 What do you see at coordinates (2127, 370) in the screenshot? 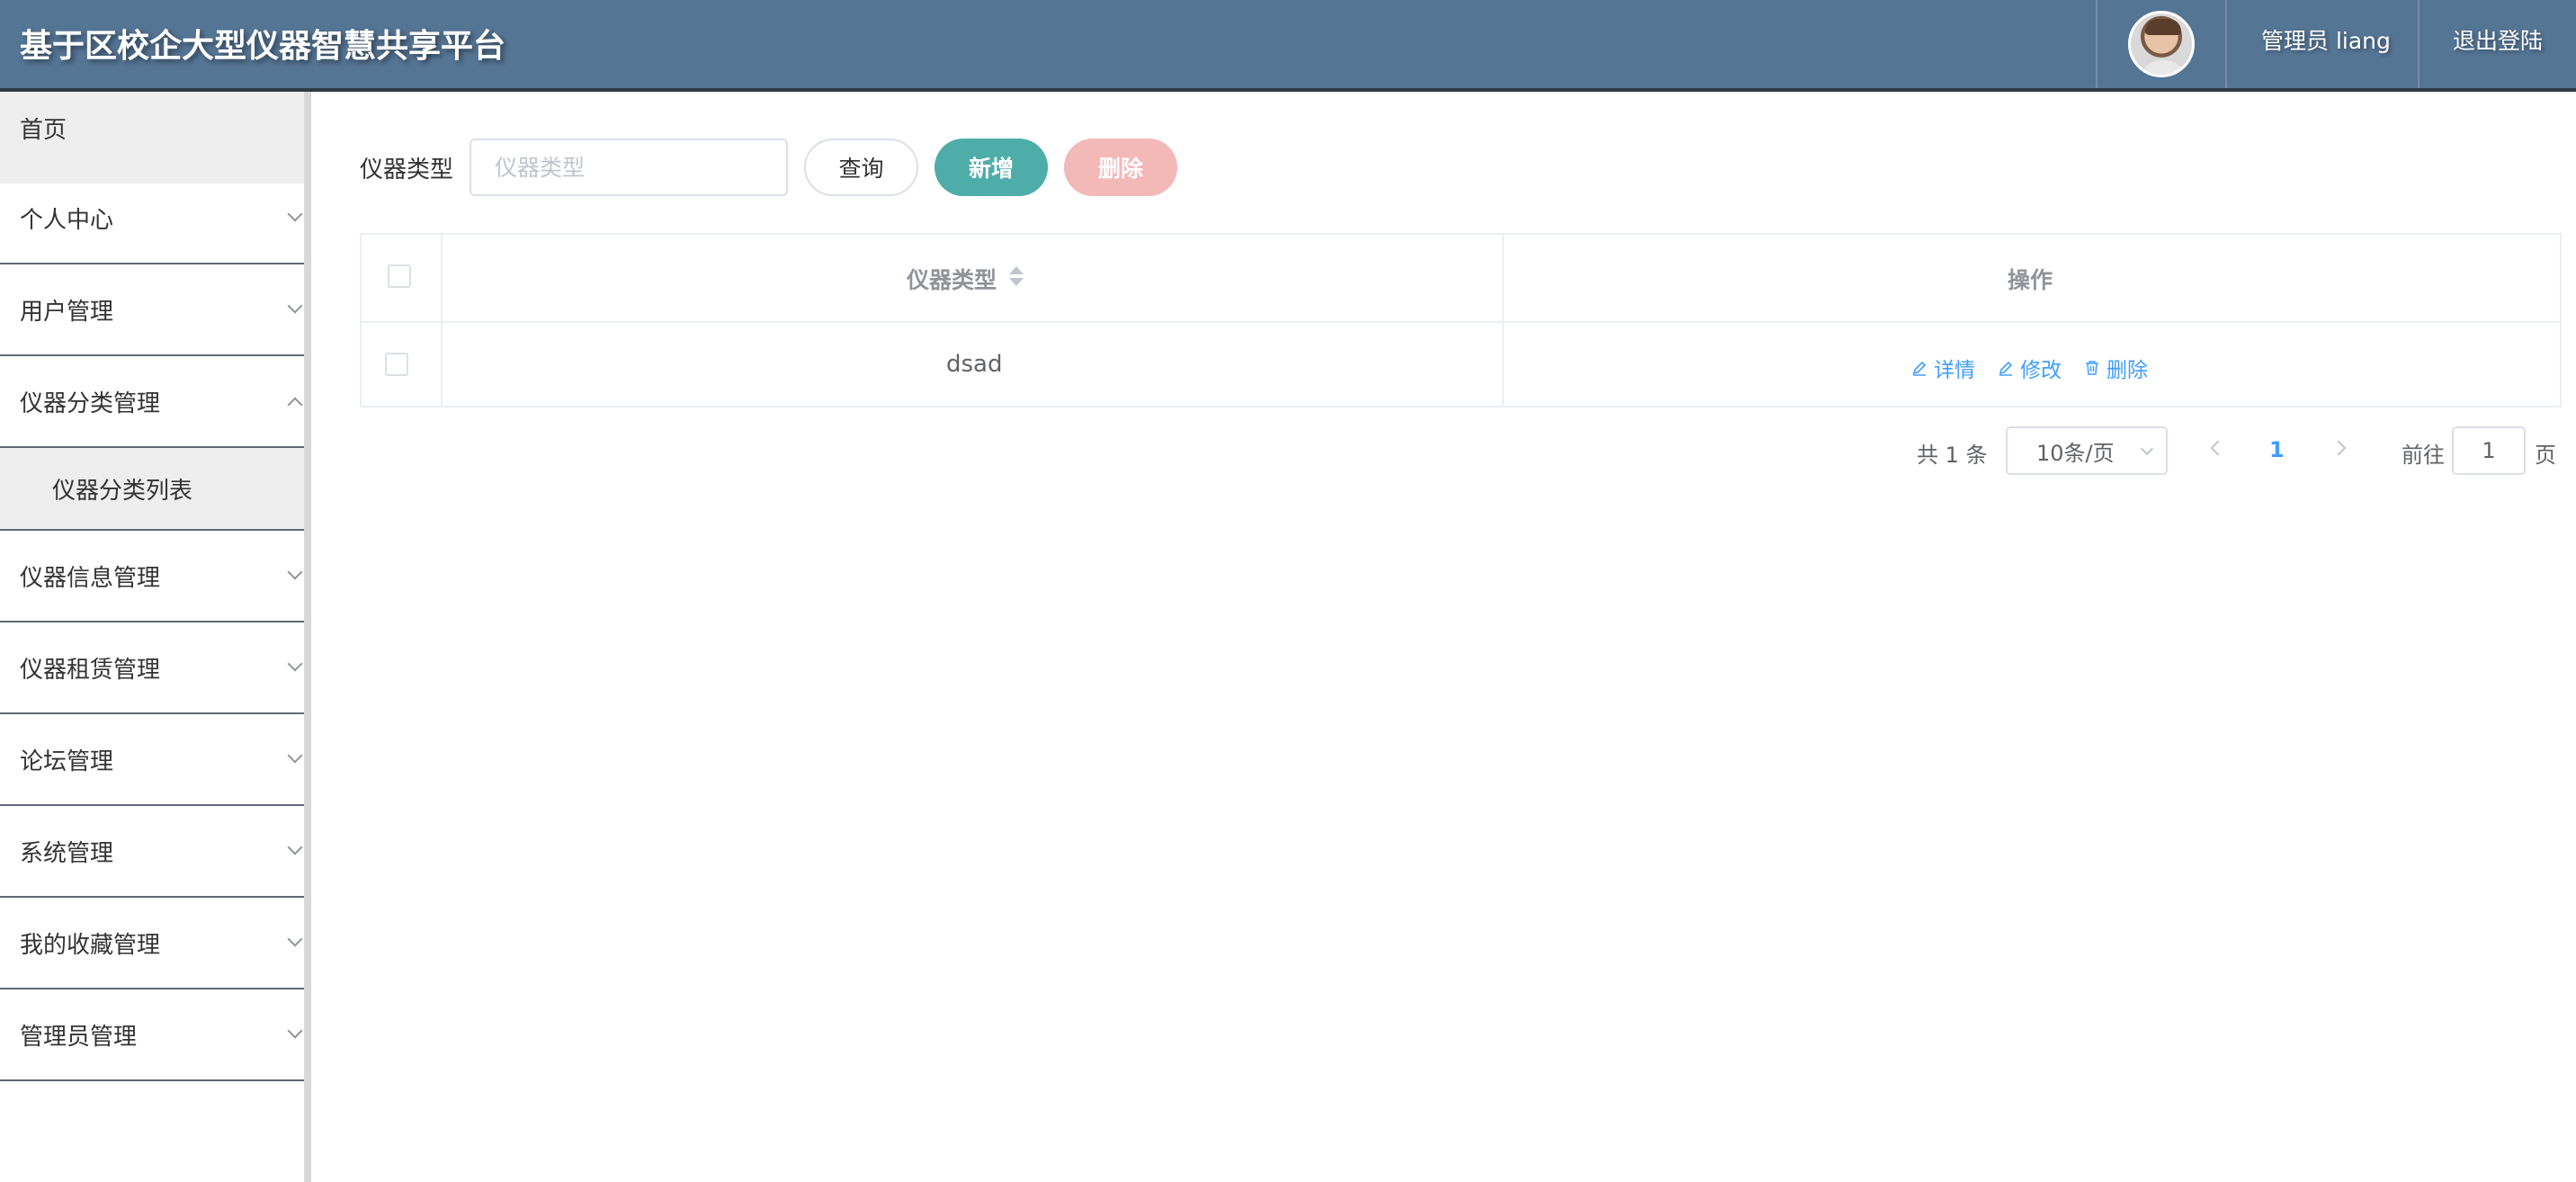
I see `delete-link-label: 删除` at bounding box center [2127, 370].